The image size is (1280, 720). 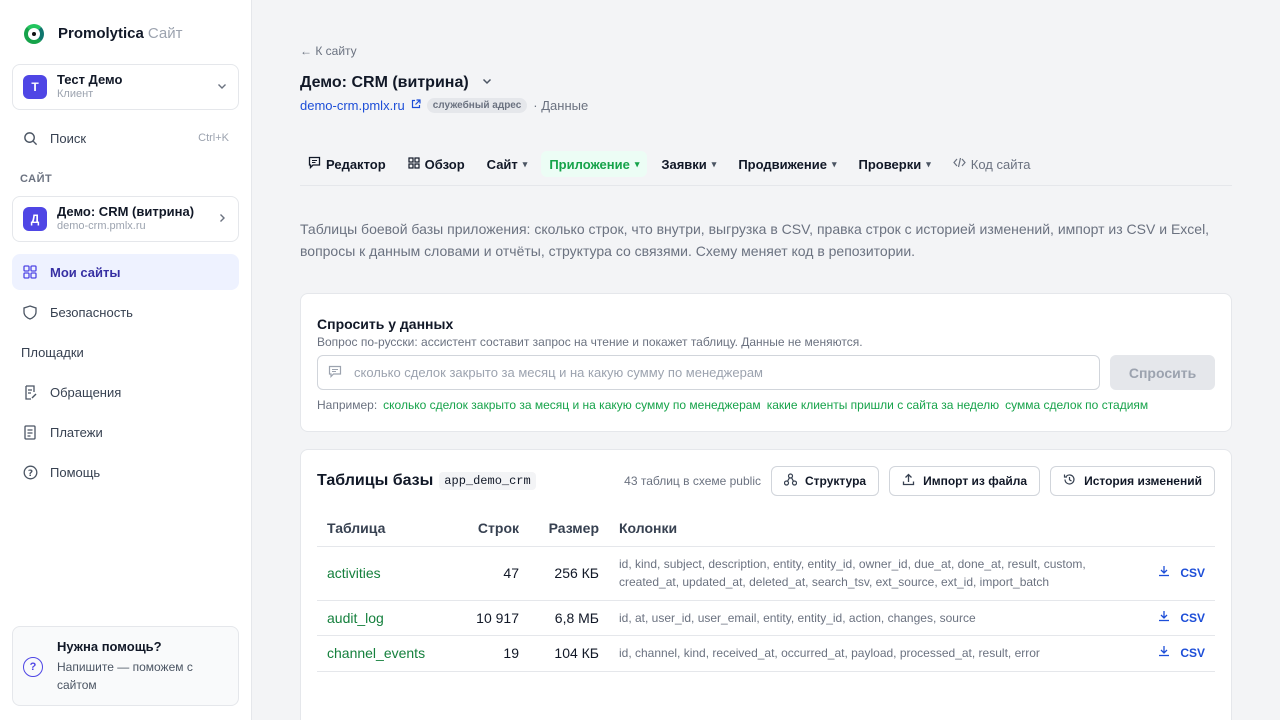 I want to click on shield-icon, so click(x=30, y=312).